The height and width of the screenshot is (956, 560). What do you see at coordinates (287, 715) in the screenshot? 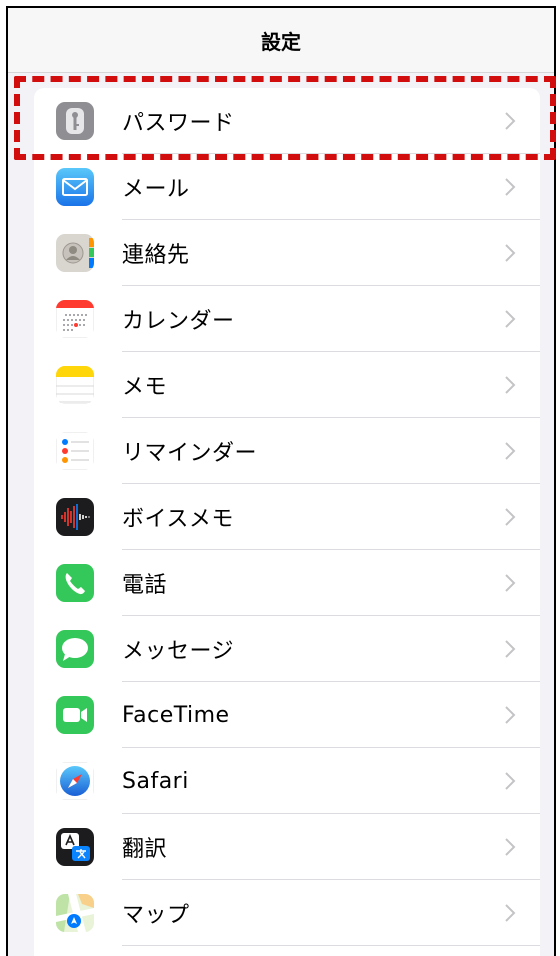
I see `settings-item-facetime: FaceTime` at bounding box center [287, 715].